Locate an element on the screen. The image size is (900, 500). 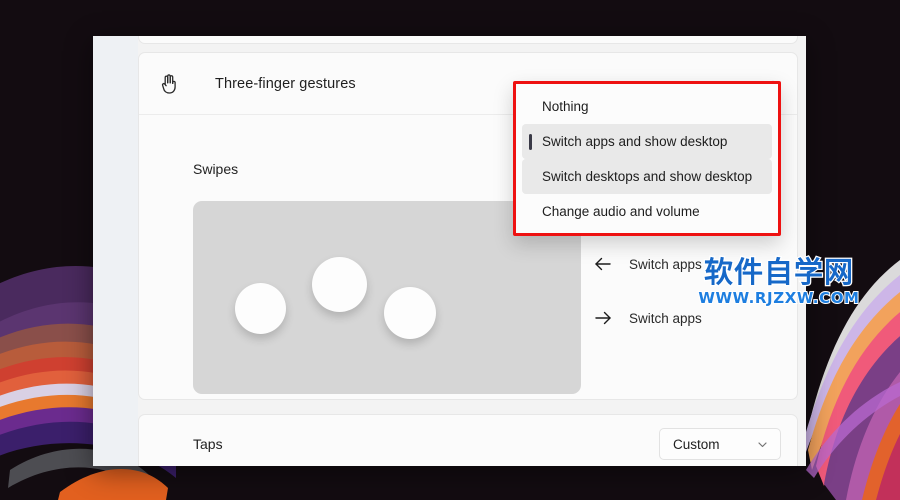
flyout-item-change-audio-and-volume: Change audio and volume is located at coordinates (647, 211).